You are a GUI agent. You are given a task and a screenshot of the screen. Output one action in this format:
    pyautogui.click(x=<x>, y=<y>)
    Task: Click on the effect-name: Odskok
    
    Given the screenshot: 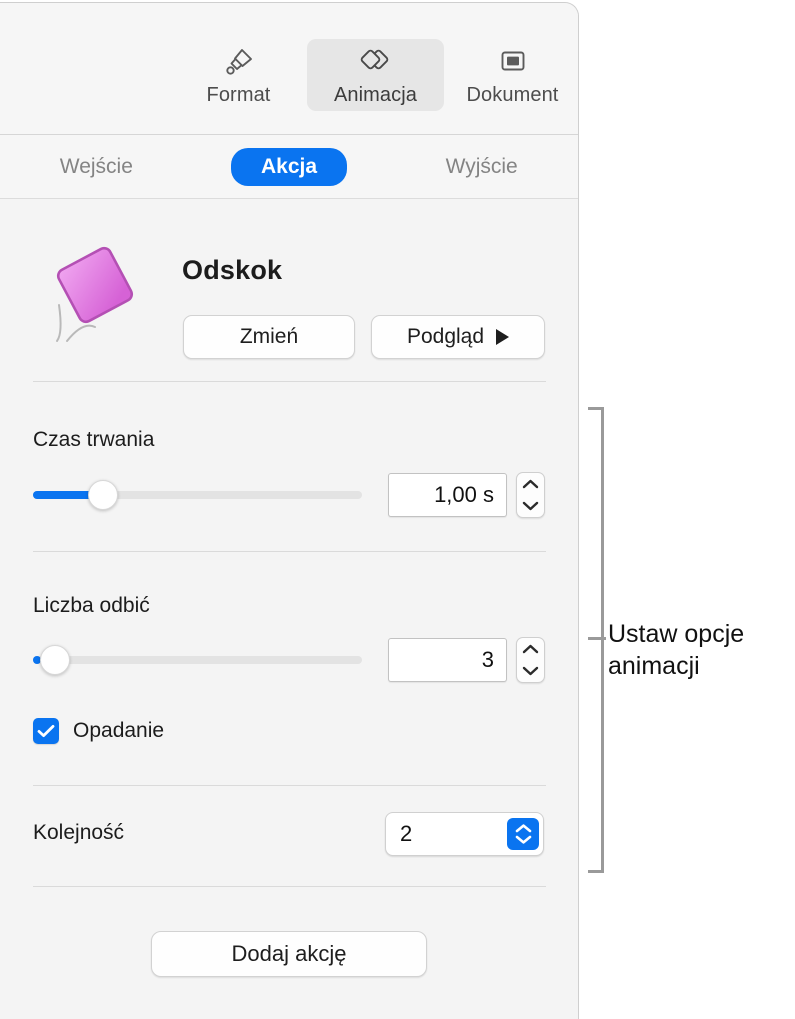 What is the action you would take?
    pyautogui.click(x=232, y=270)
    